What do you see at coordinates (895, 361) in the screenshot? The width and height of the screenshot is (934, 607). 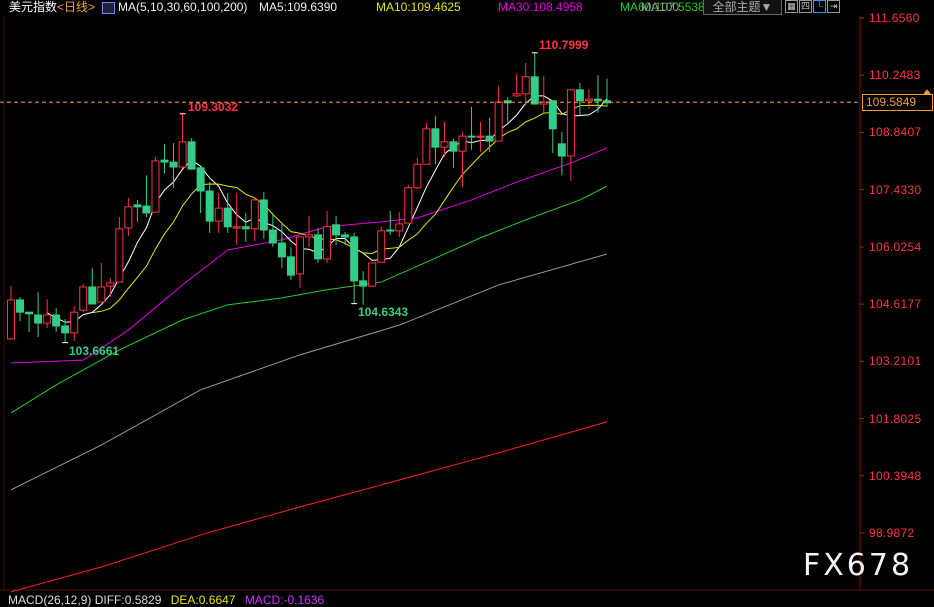 I see `y-tick-label: 103.2101` at bounding box center [895, 361].